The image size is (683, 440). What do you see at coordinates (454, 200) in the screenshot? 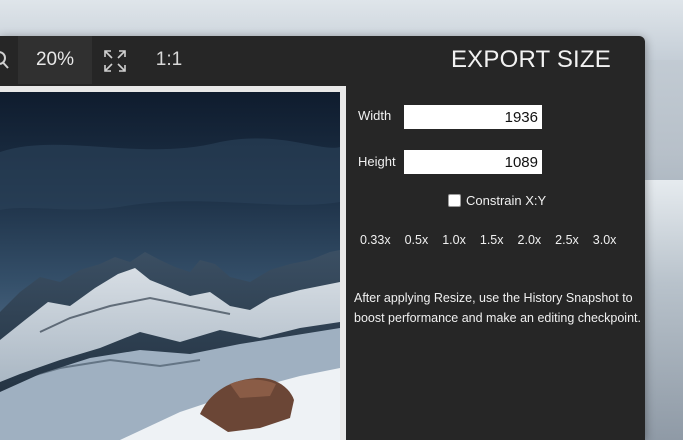
I see `constrain-checkbox` at bounding box center [454, 200].